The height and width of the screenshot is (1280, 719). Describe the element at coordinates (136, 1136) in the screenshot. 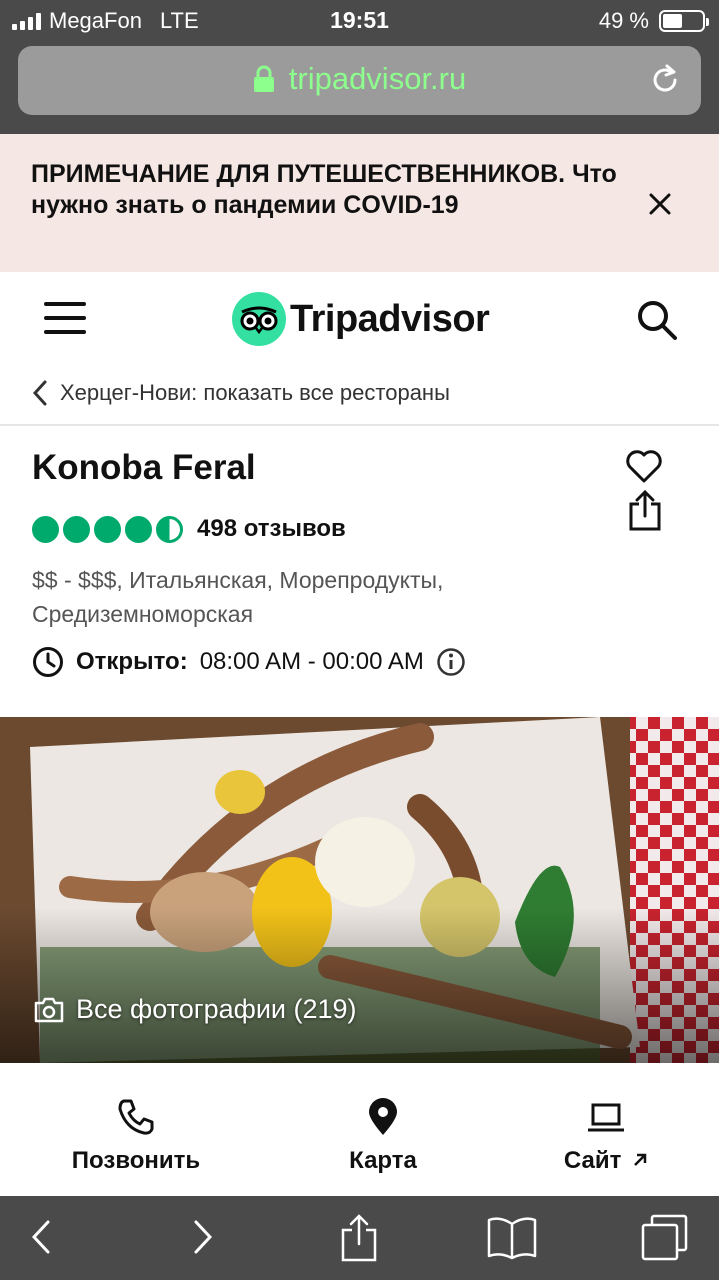

I see `call-button: Позвонить` at that location.